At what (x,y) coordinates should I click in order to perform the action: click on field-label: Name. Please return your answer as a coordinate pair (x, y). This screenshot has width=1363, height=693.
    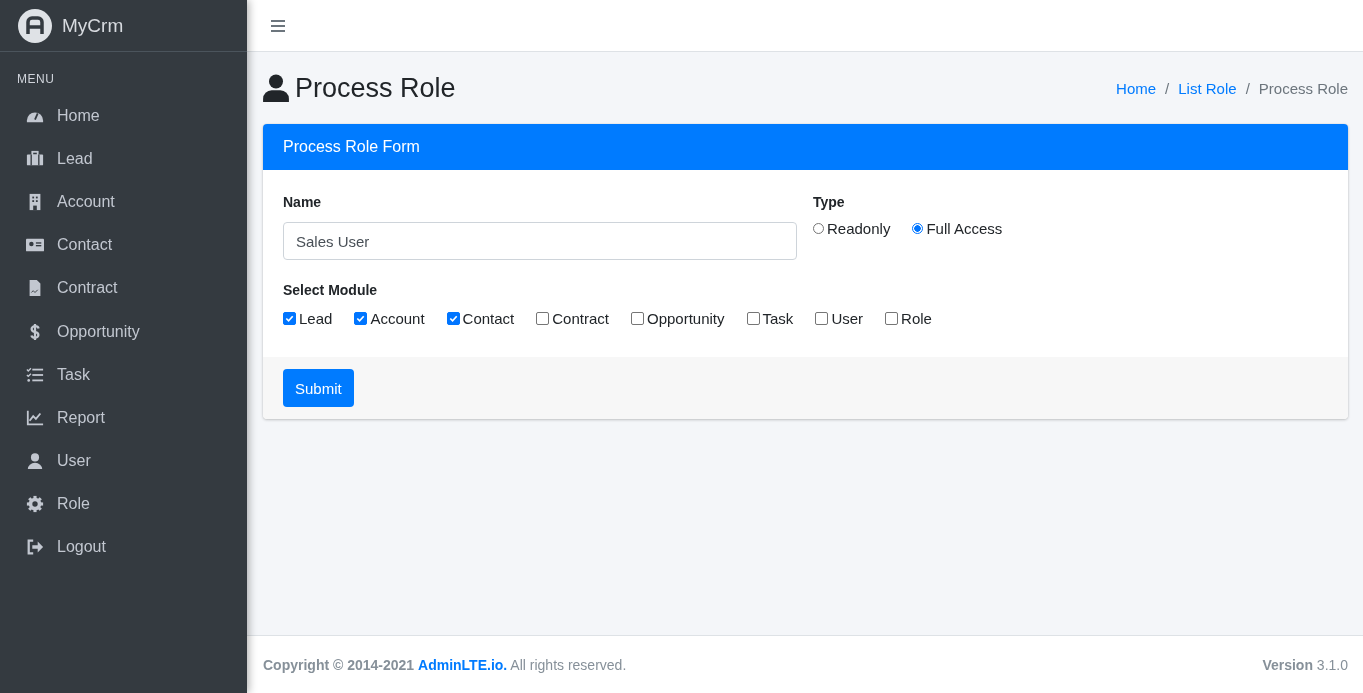
    Looking at the image, I should click on (303, 202).